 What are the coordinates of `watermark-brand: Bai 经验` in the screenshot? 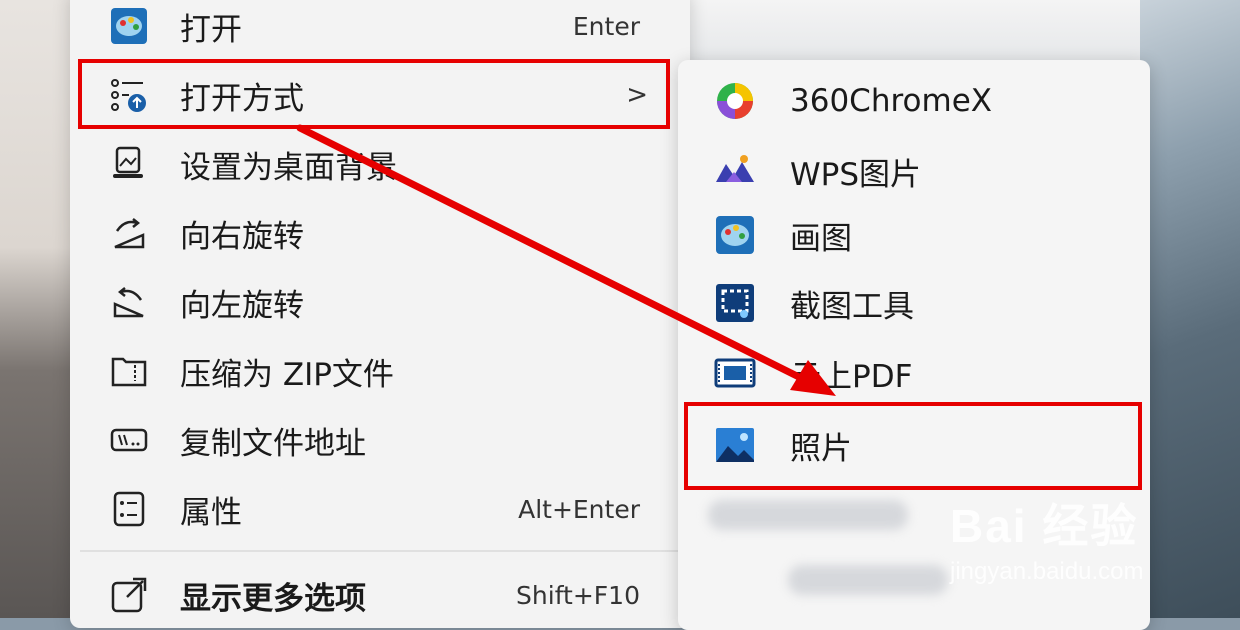 It's located at (1044, 526).